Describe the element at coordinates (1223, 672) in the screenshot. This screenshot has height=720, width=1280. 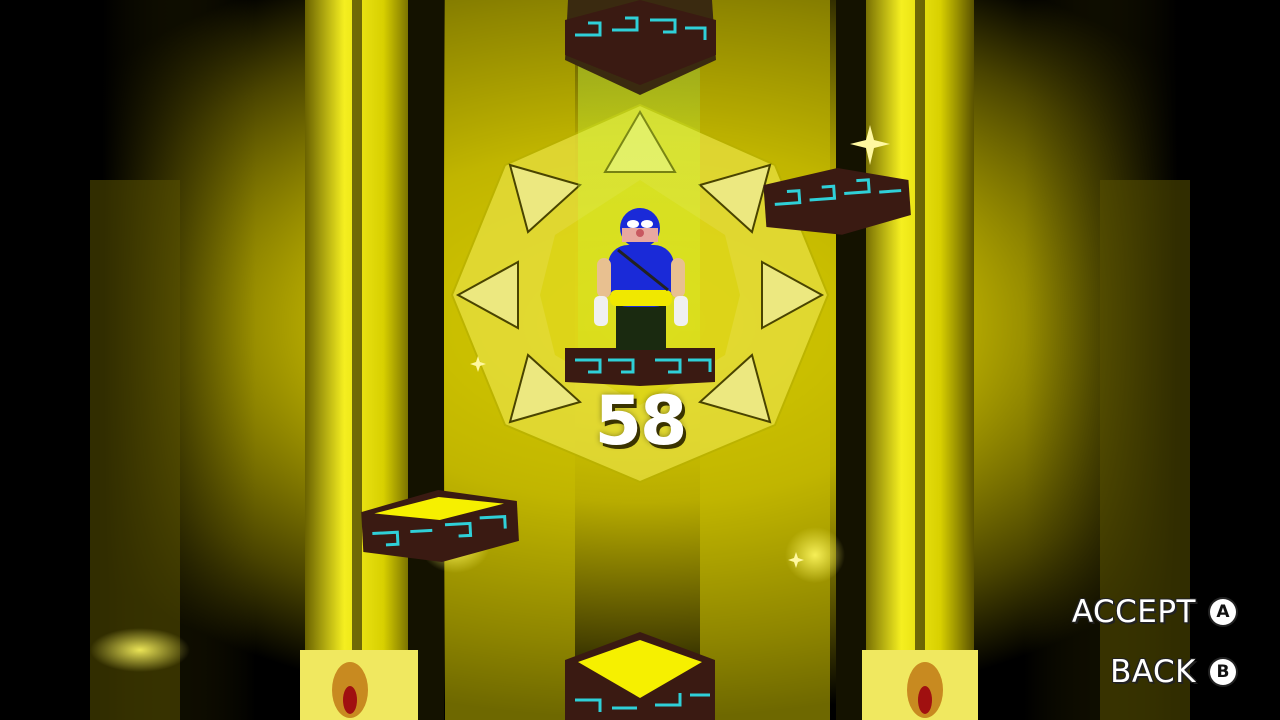
I see `b-button-icon: B` at that location.